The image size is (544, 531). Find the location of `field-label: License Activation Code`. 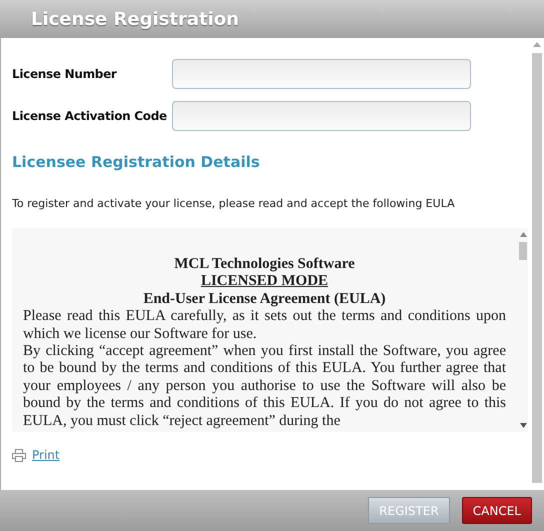

field-label: License Activation Code is located at coordinates (90, 116).